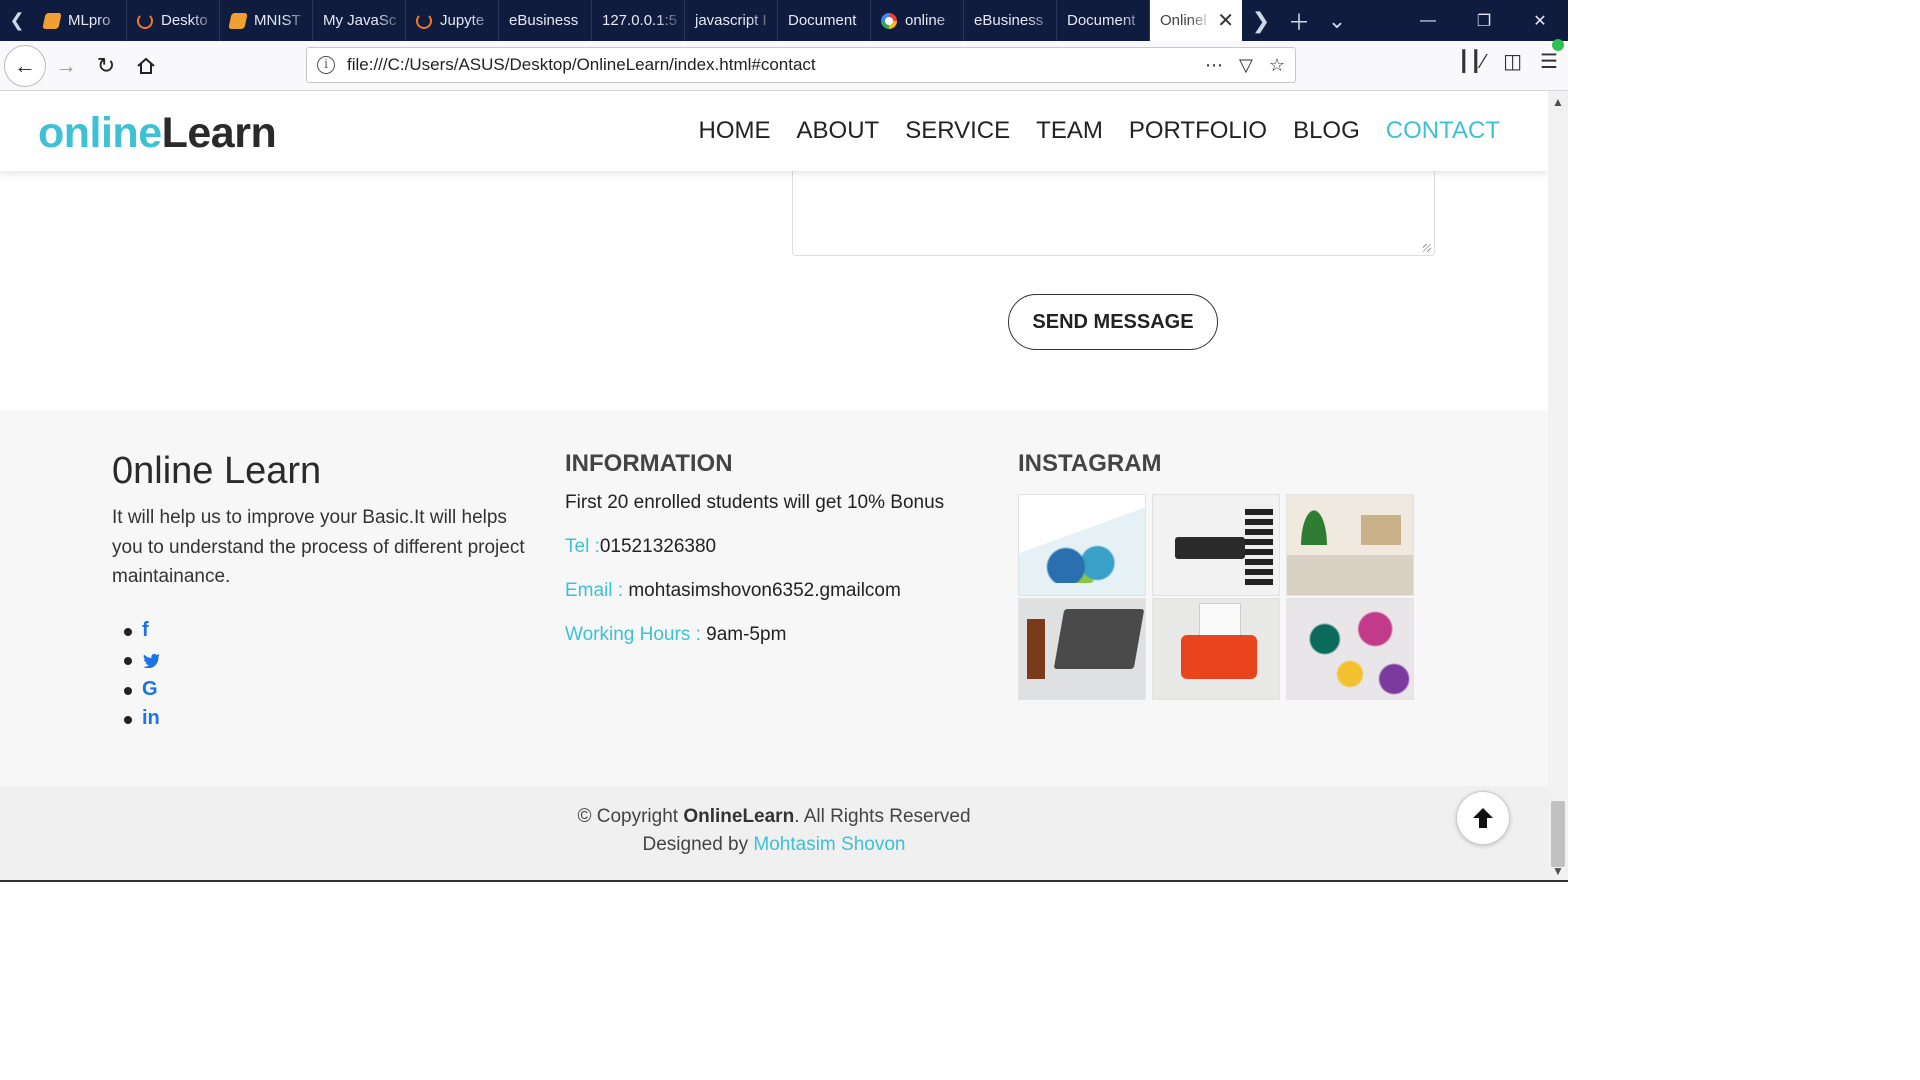  I want to click on linkedin-link: in, so click(328, 719).